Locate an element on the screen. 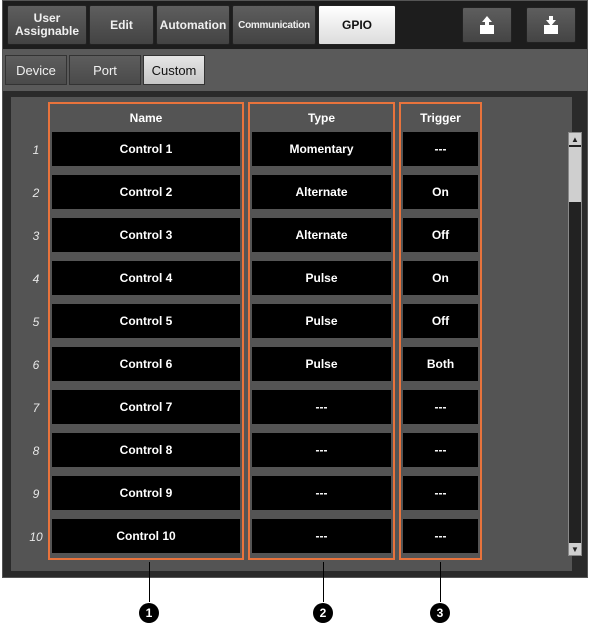 The height and width of the screenshot is (627, 589). row-number: 9 is located at coordinates (36, 494).